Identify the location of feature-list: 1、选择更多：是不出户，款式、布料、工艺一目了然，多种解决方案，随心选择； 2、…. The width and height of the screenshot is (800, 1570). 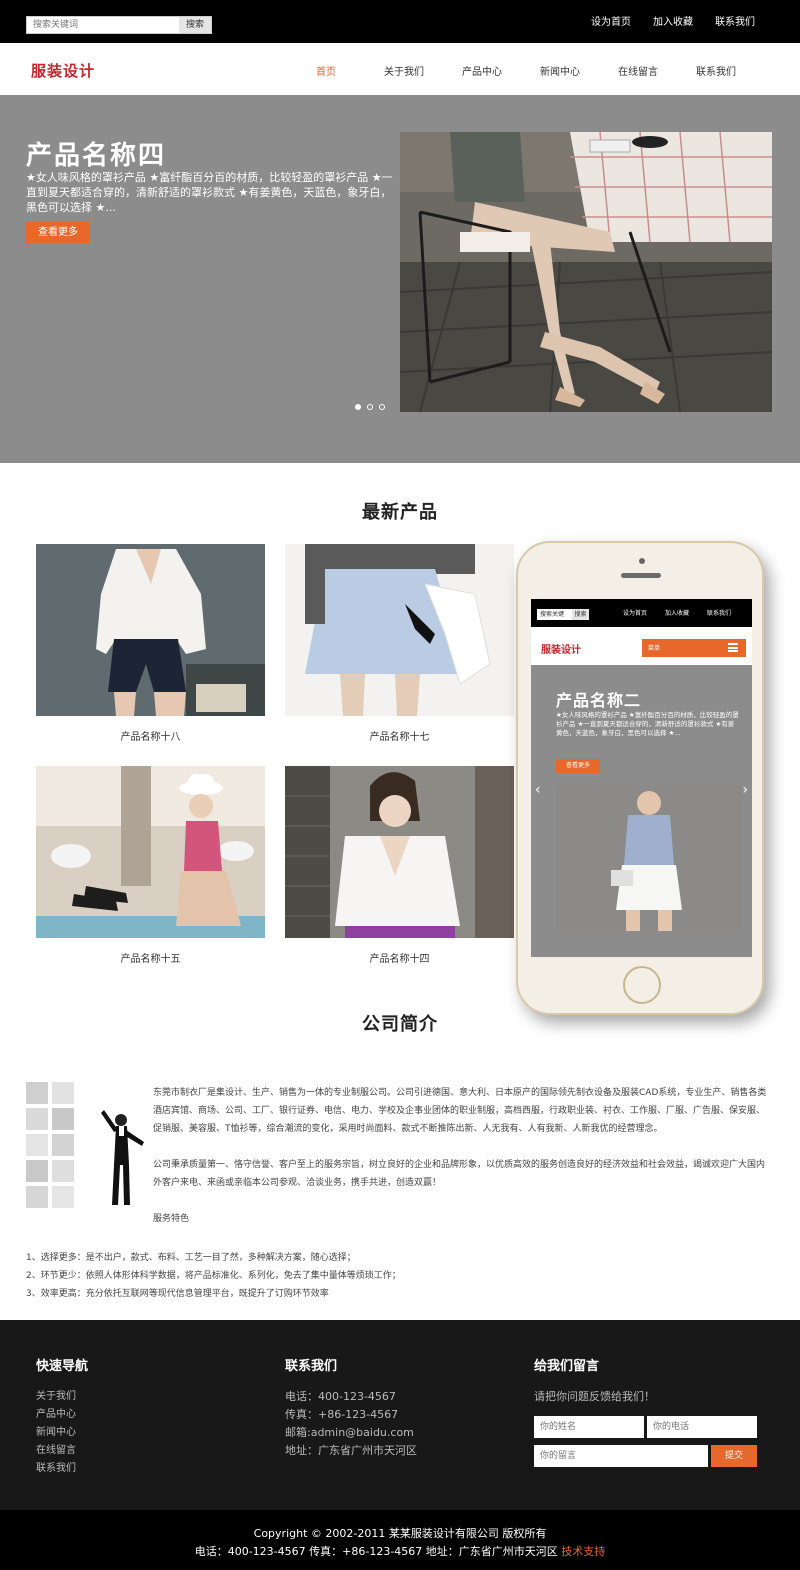
(396, 1276).